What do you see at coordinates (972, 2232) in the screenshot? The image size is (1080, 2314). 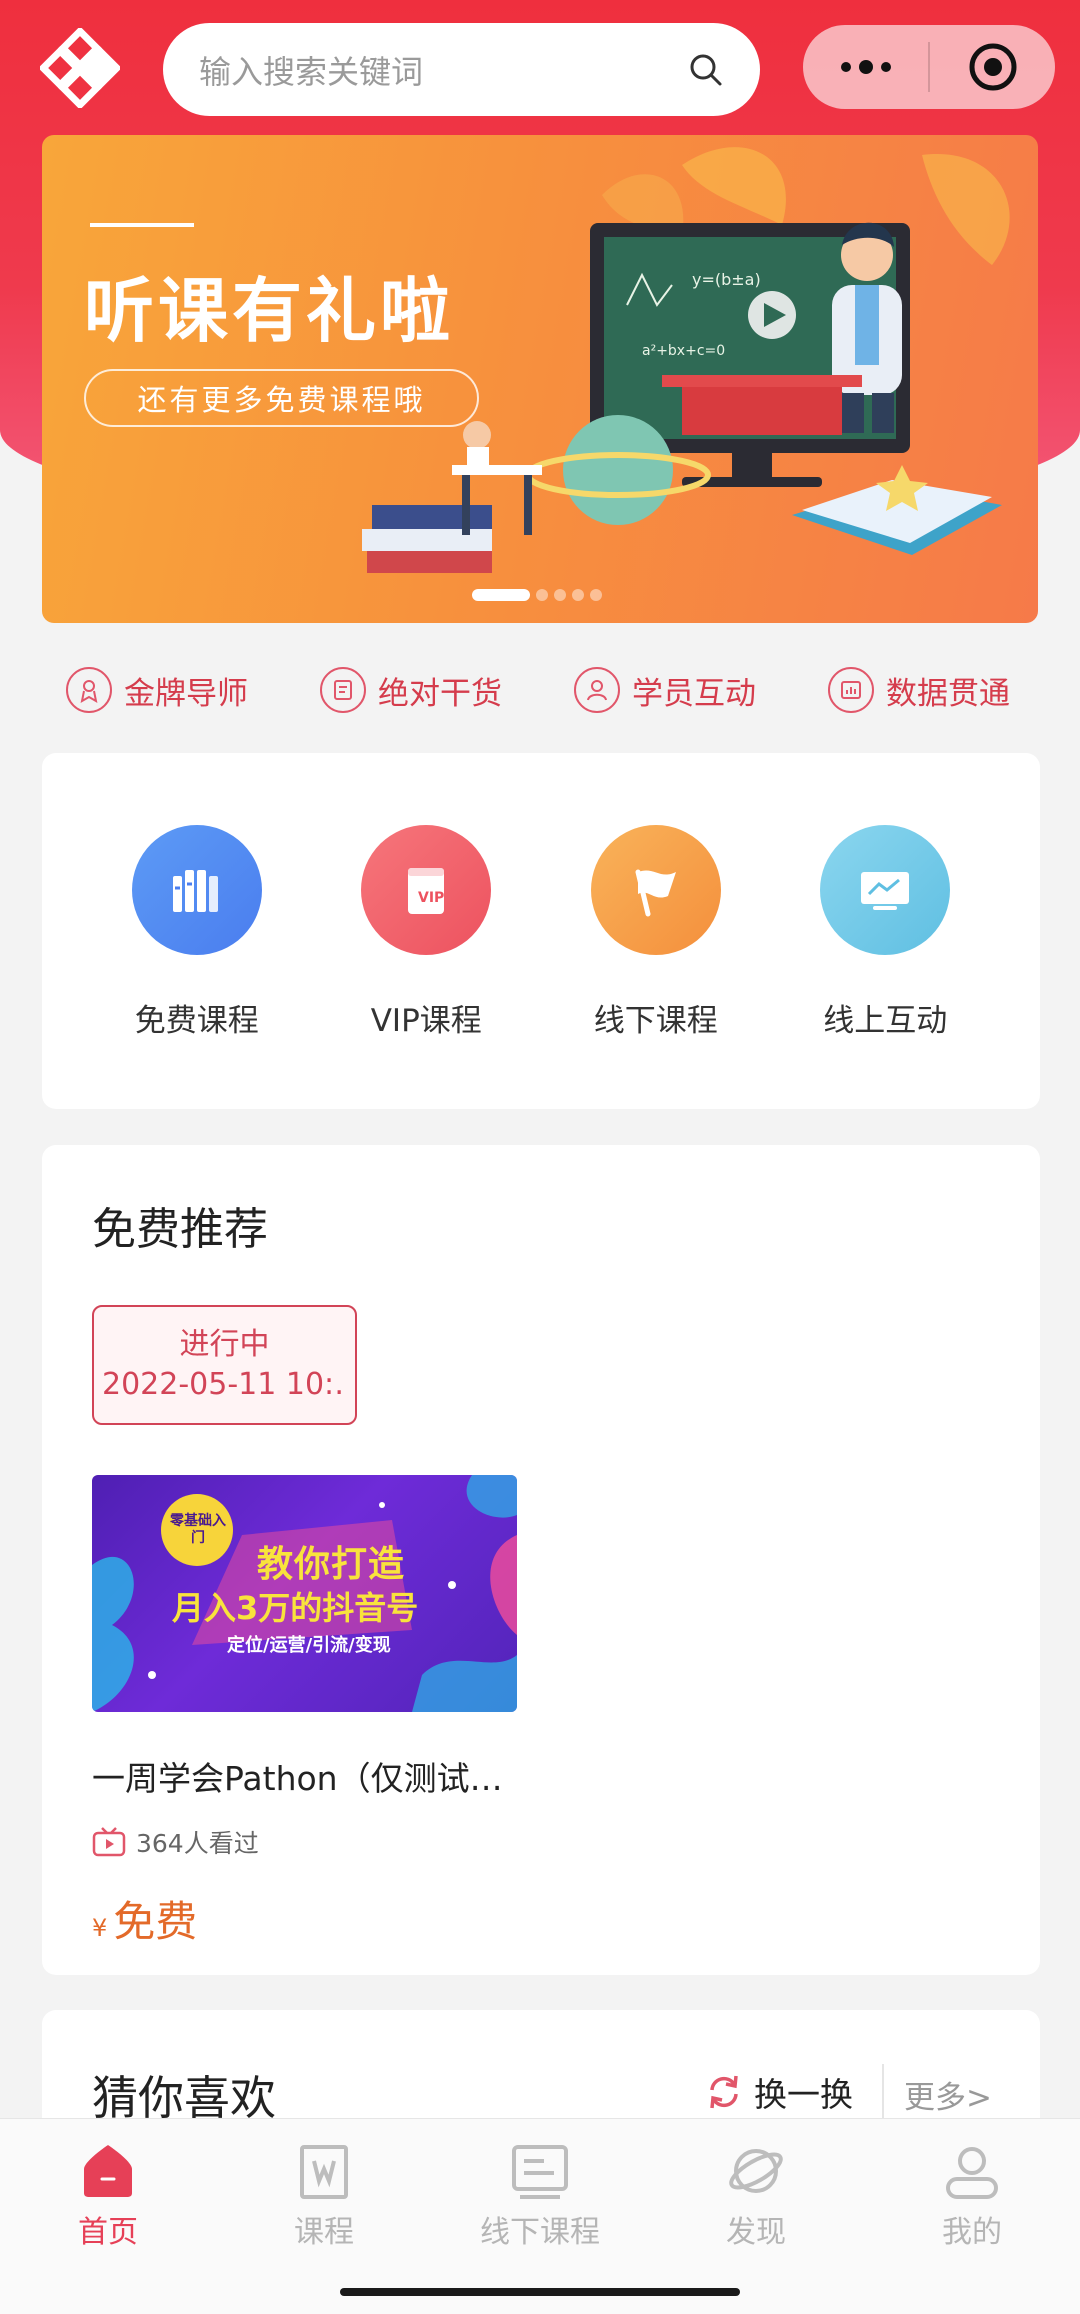 I see `tab-label: 我的` at bounding box center [972, 2232].